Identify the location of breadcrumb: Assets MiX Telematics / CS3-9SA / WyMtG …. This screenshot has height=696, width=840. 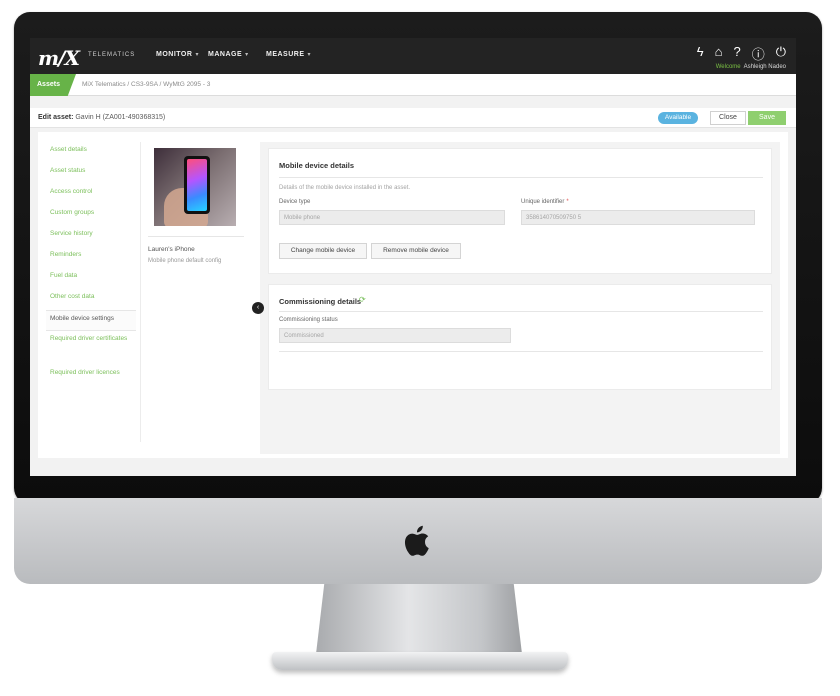
(413, 85).